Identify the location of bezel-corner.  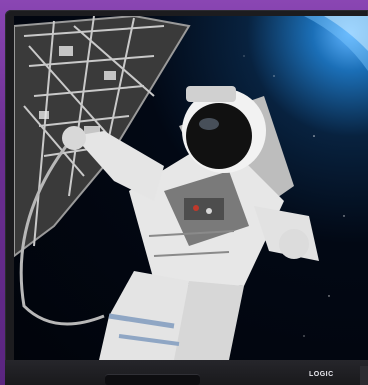
(364, 375).